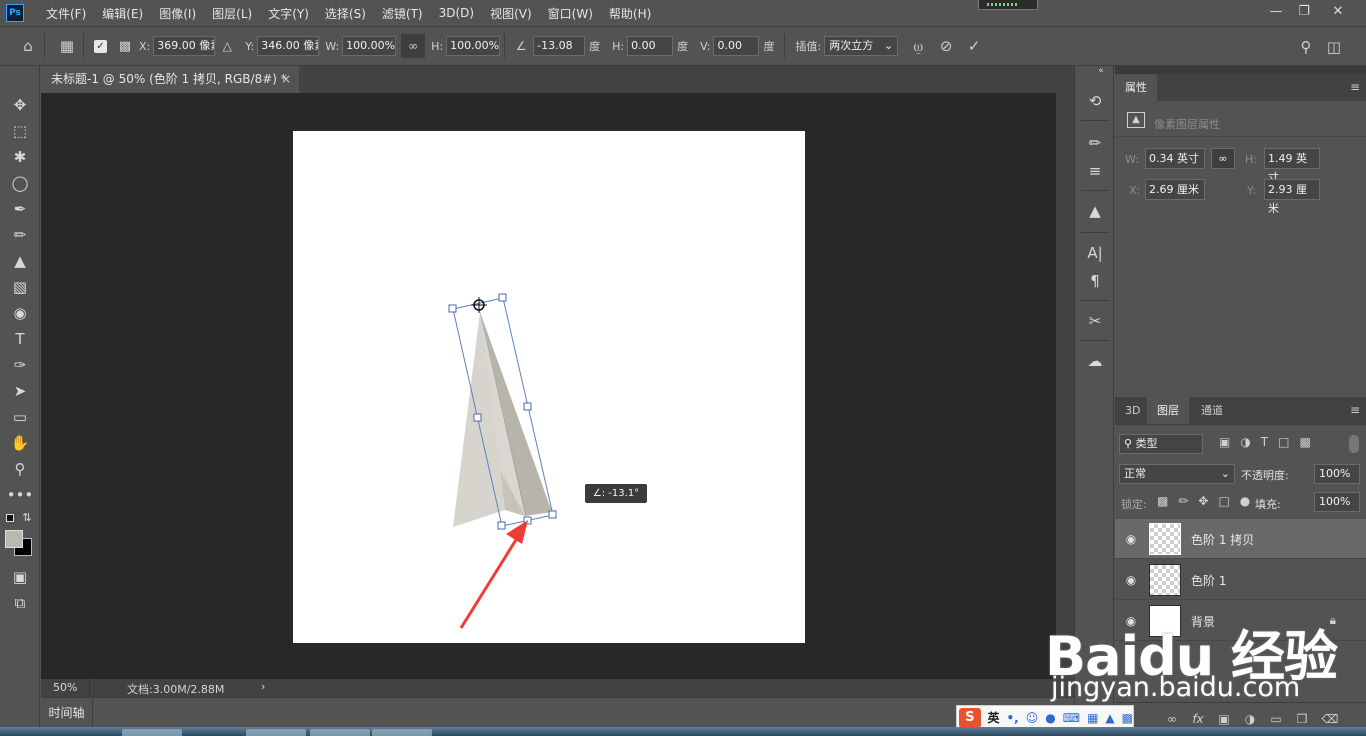 This screenshot has height=736, width=1366. Describe the element at coordinates (1175, 158) in the screenshot. I see `prop-width-field: 0.34 英寸` at that location.